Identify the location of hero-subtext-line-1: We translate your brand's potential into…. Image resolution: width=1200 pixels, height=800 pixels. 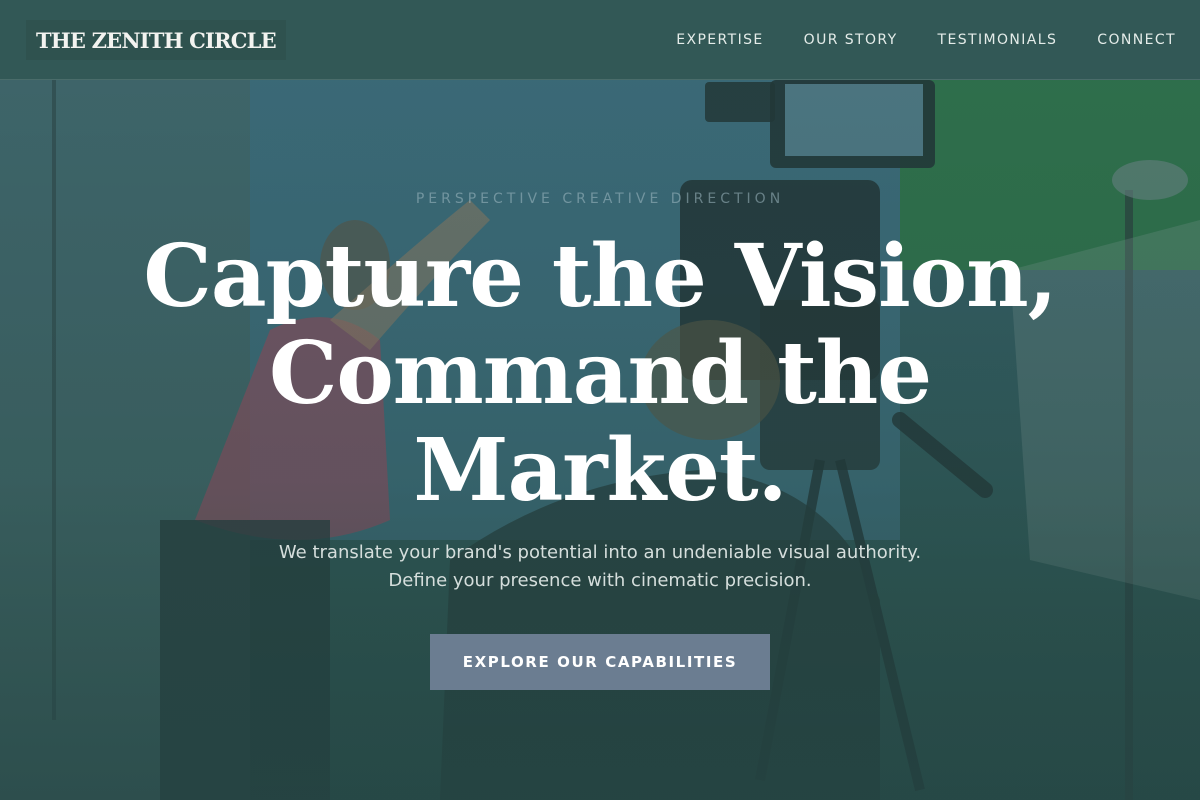
(600, 552).